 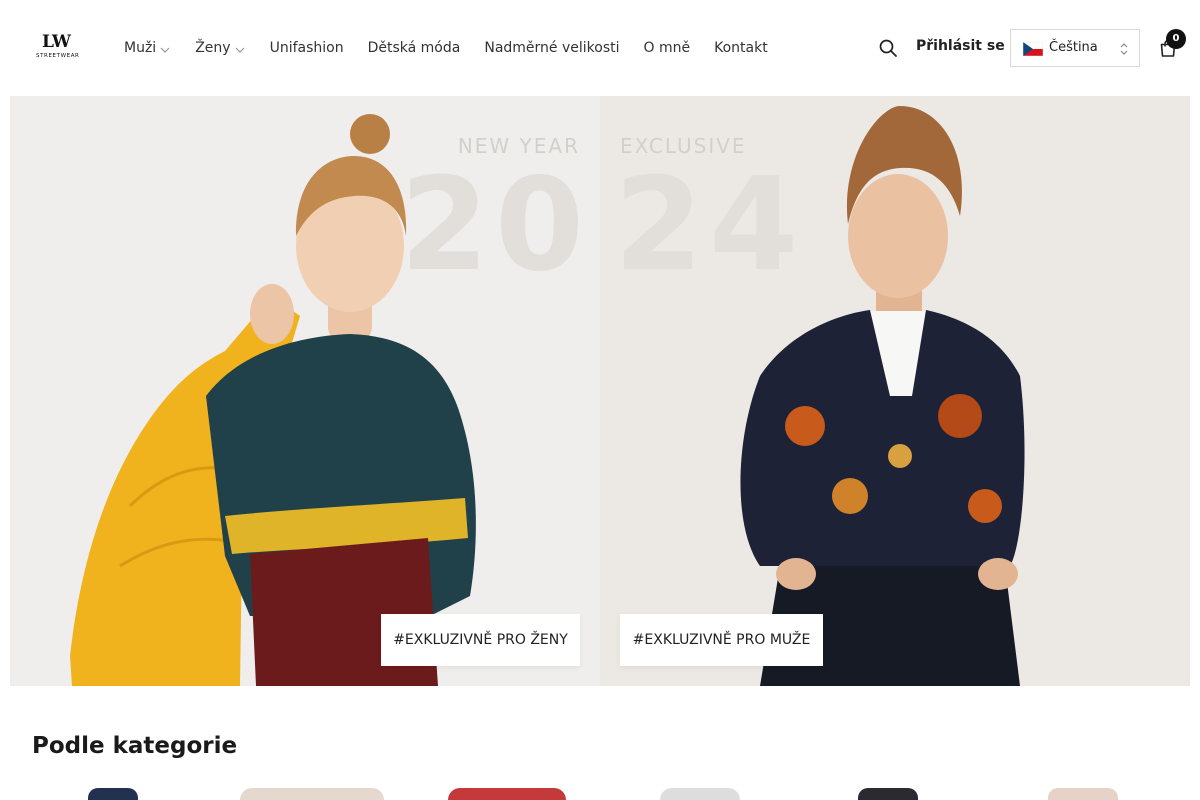 I want to click on nav-item-muzi: Muži, so click(x=147, y=48).